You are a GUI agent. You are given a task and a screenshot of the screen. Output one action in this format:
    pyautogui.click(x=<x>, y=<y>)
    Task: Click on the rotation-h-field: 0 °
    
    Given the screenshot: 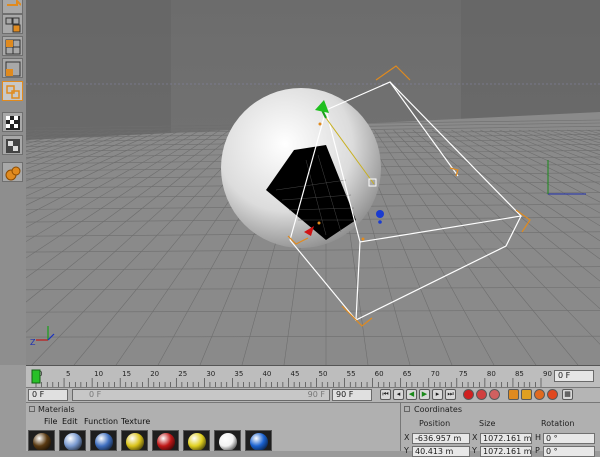 What is the action you would take?
    pyautogui.click(x=569, y=438)
    